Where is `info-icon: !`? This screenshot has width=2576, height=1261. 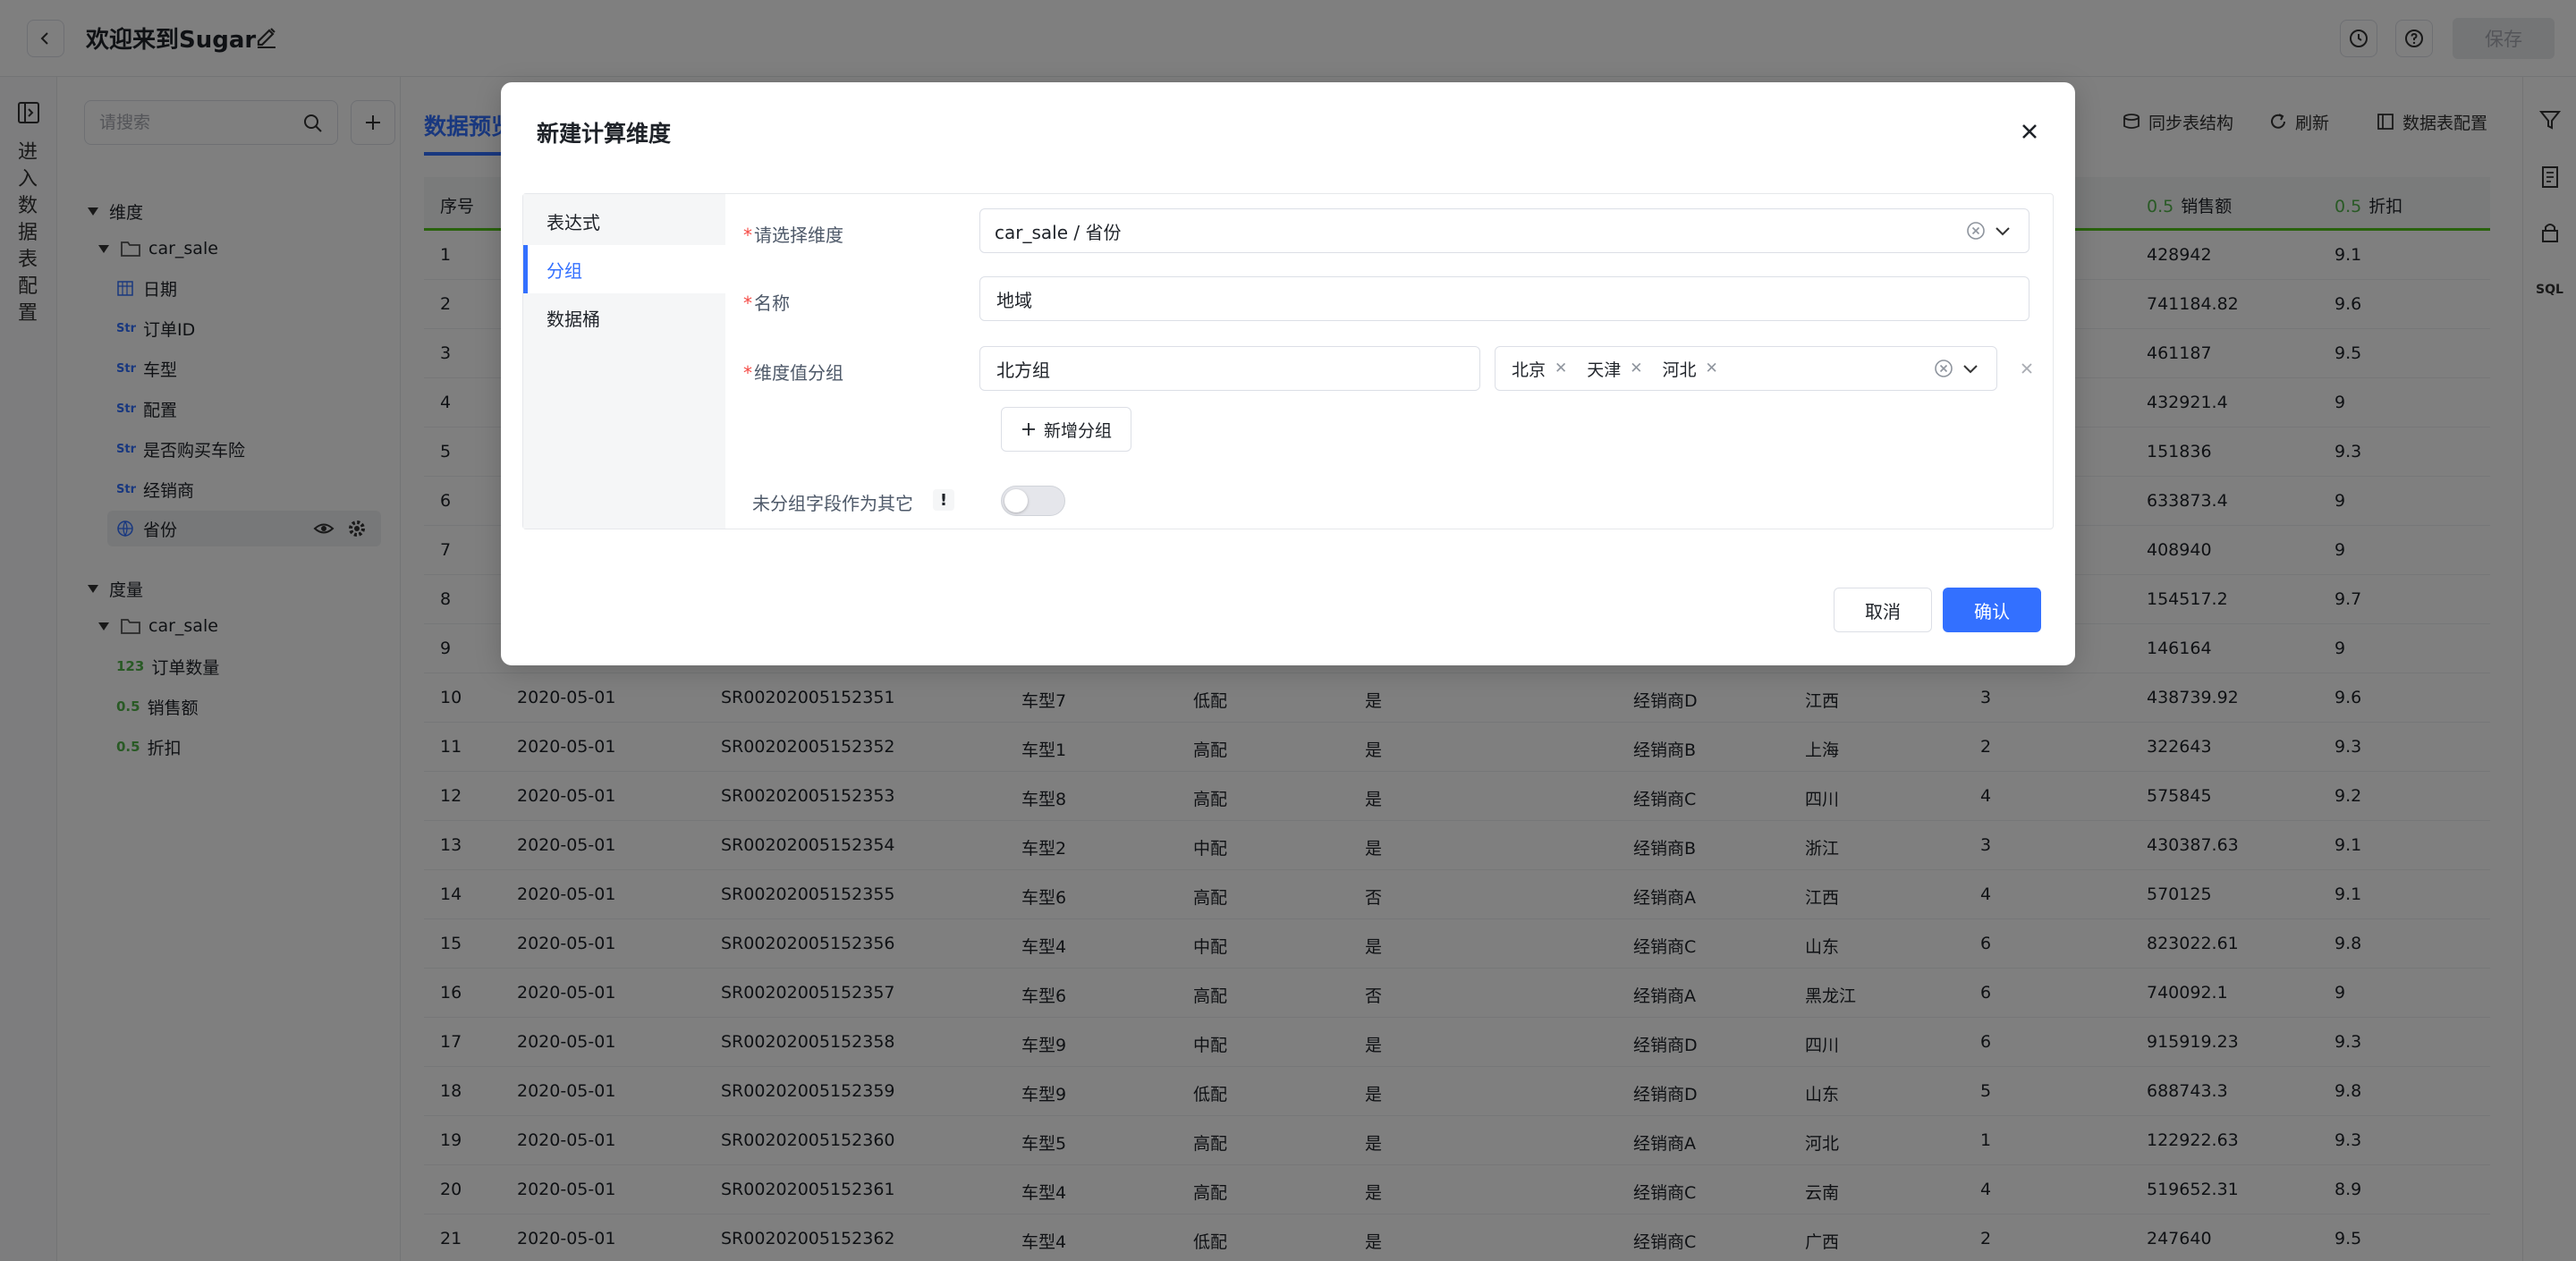 info-icon: ! is located at coordinates (943, 500).